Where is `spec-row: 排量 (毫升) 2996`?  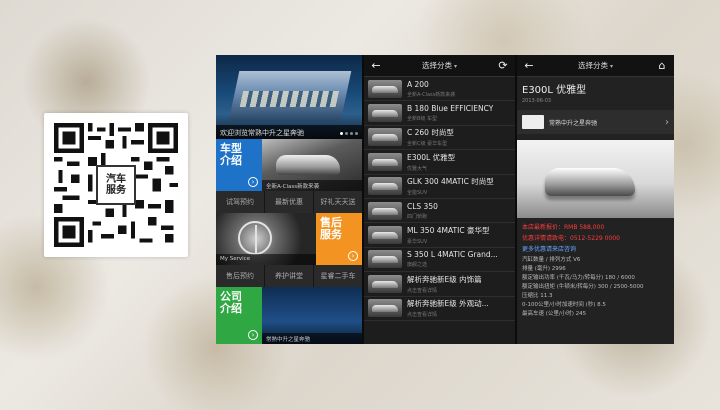
spec-row: 排量 (毫升) 2996 is located at coordinates (544, 269).